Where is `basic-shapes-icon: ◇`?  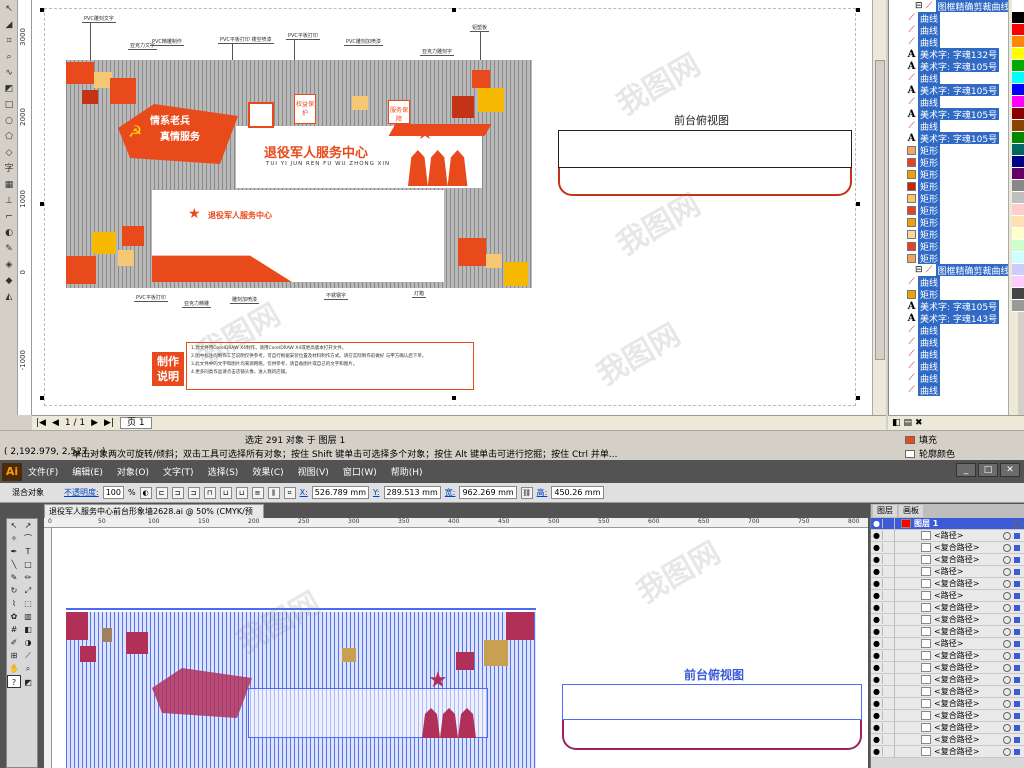
basic-shapes-icon: ◇ is located at coordinates (9, 153).